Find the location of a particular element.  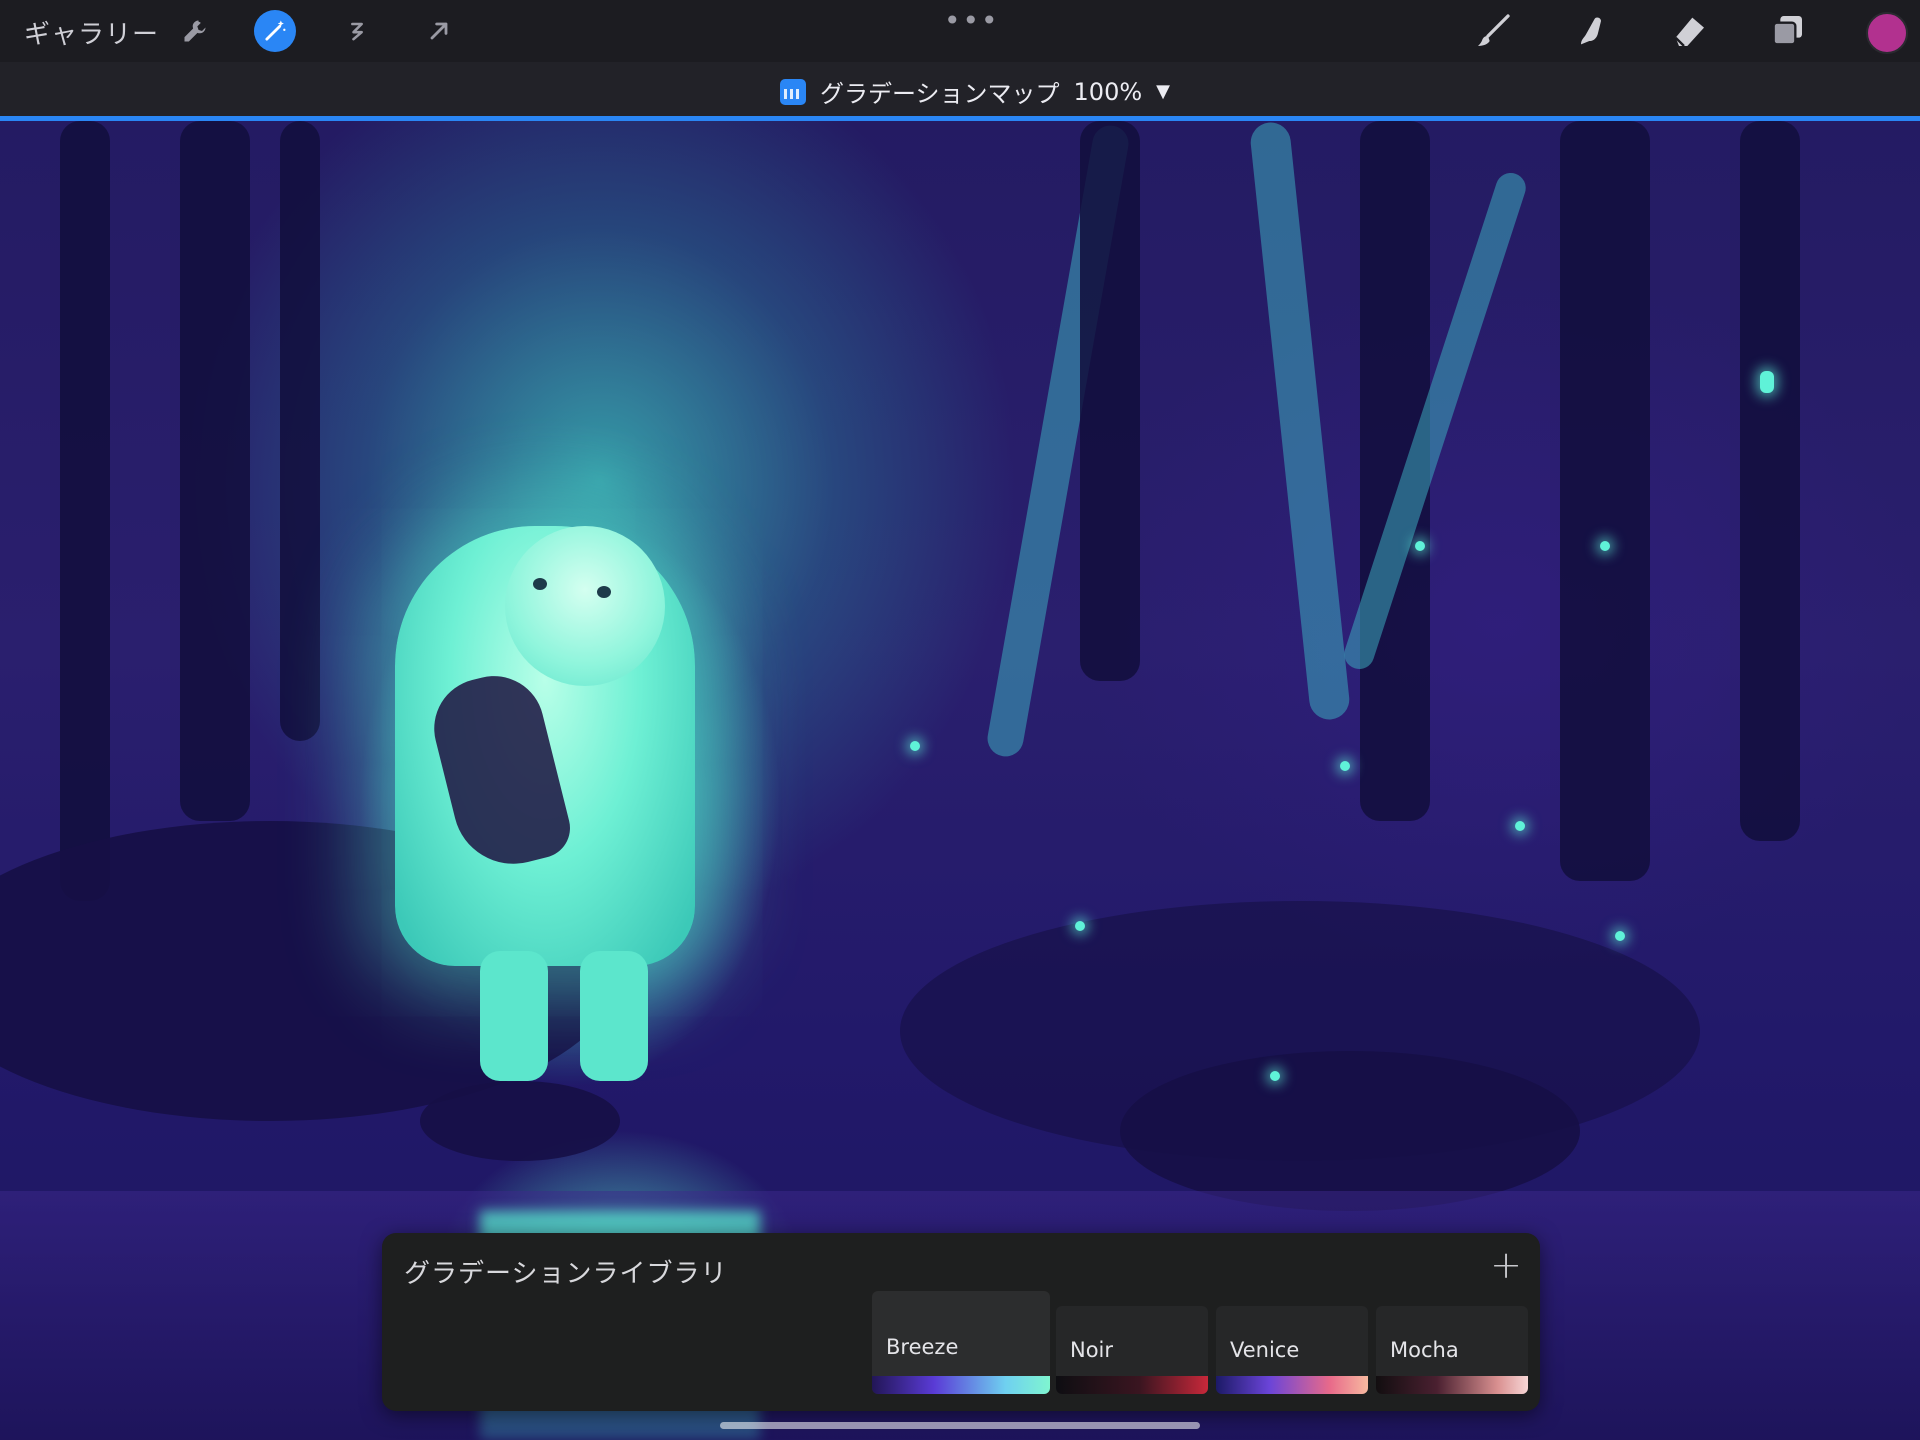

selection-icon is located at coordinates (357, 31).